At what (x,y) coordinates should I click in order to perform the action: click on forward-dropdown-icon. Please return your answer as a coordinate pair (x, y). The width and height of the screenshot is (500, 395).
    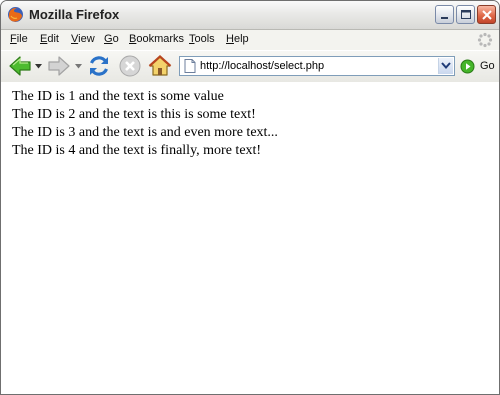
    Looking at the image, I should click on (78, 66).